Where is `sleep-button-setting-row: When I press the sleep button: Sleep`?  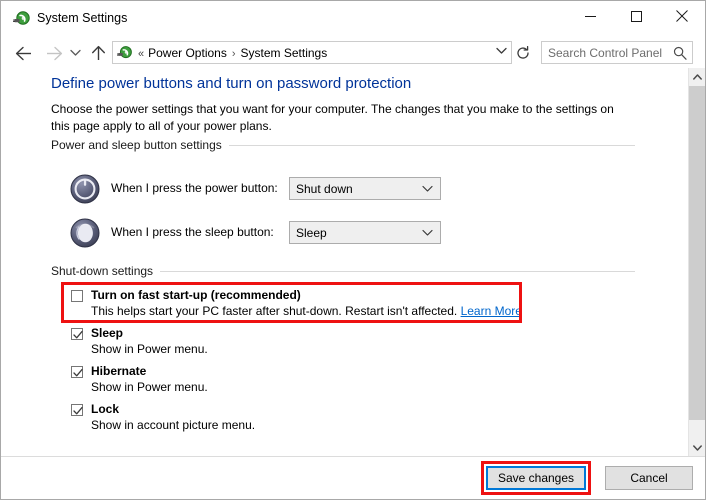 sleep-button-setting-row: When I press the sleep button: Sleep is located at coordinates (279, 234).